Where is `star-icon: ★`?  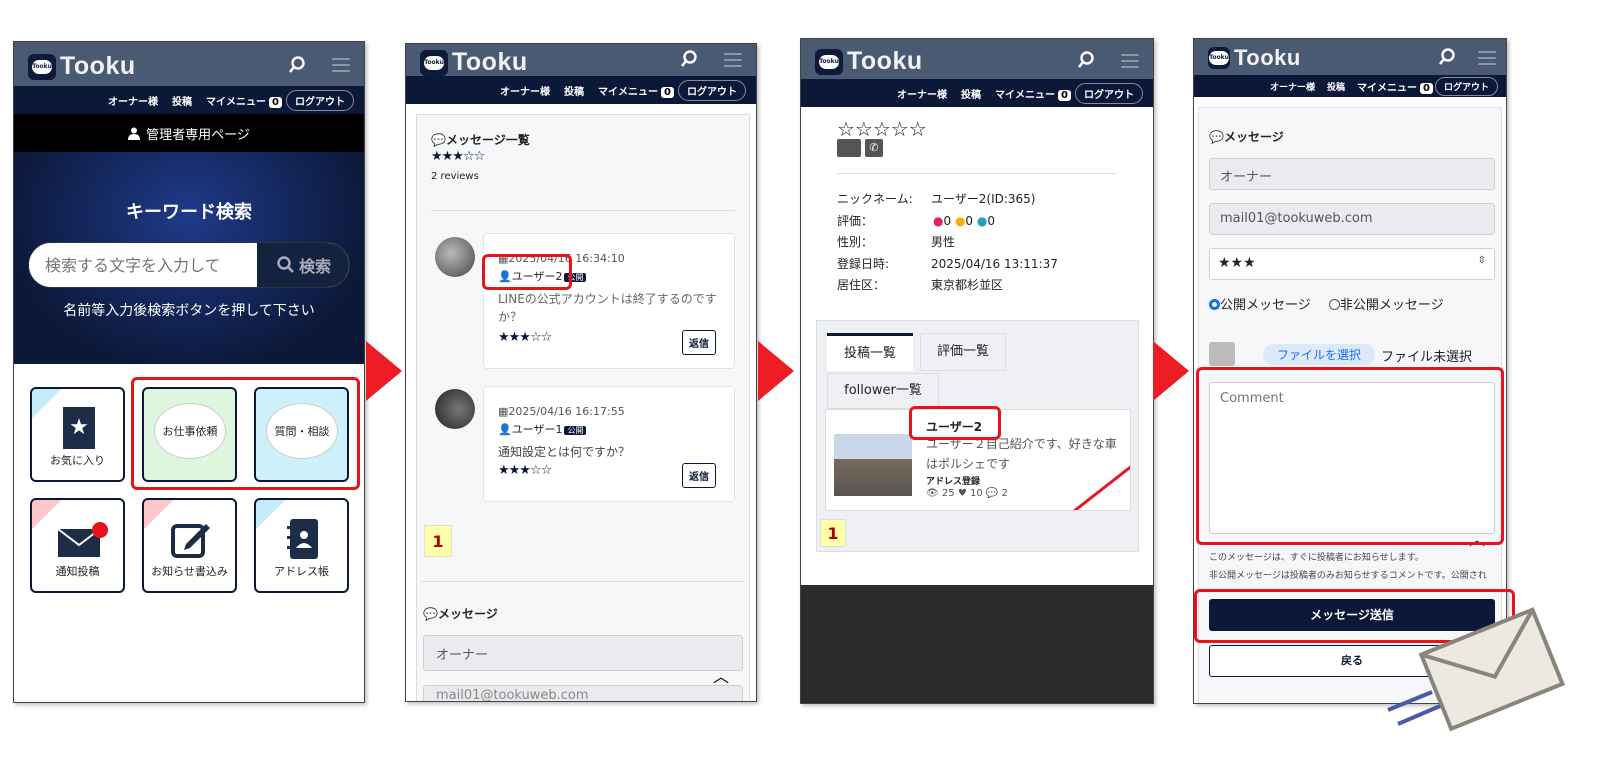
star-icon: ★ is located at coordinates (79, 428).